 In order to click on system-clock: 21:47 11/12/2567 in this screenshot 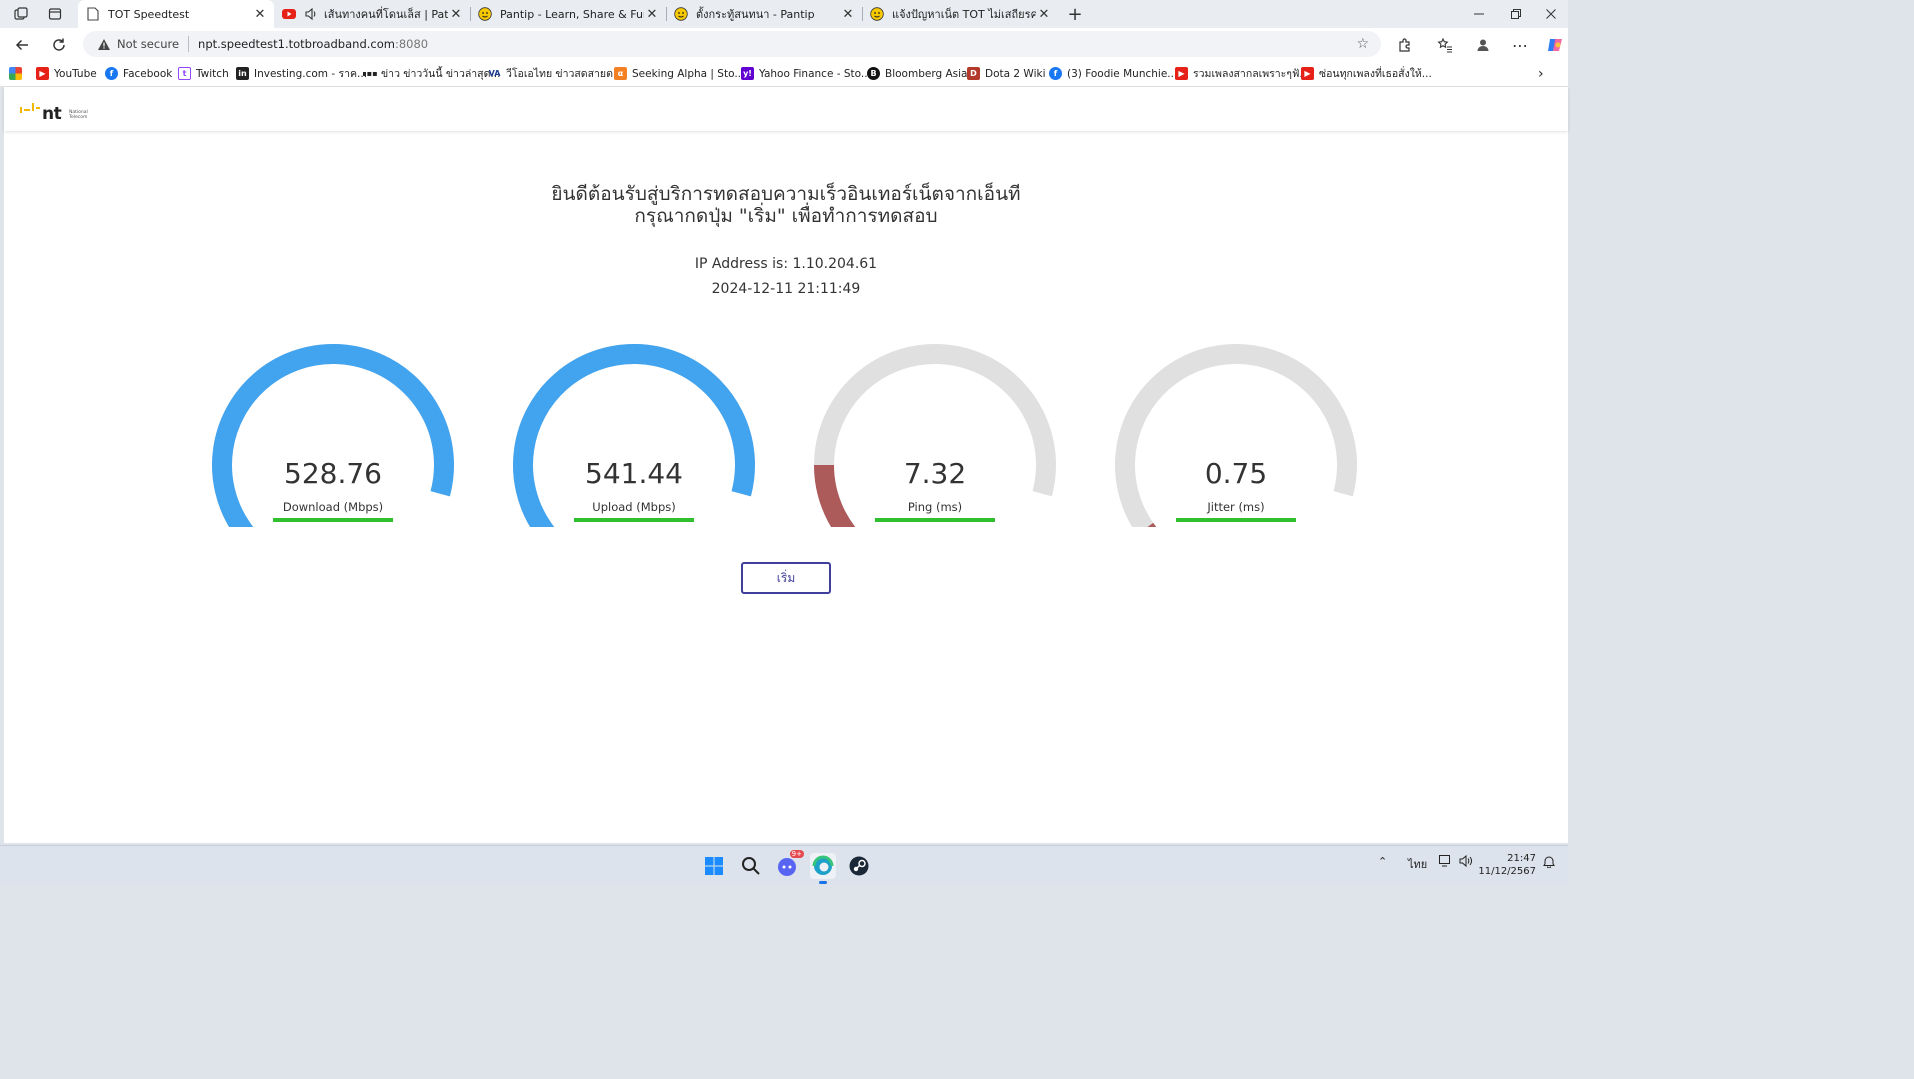, I will do `click(1507, 865)`.